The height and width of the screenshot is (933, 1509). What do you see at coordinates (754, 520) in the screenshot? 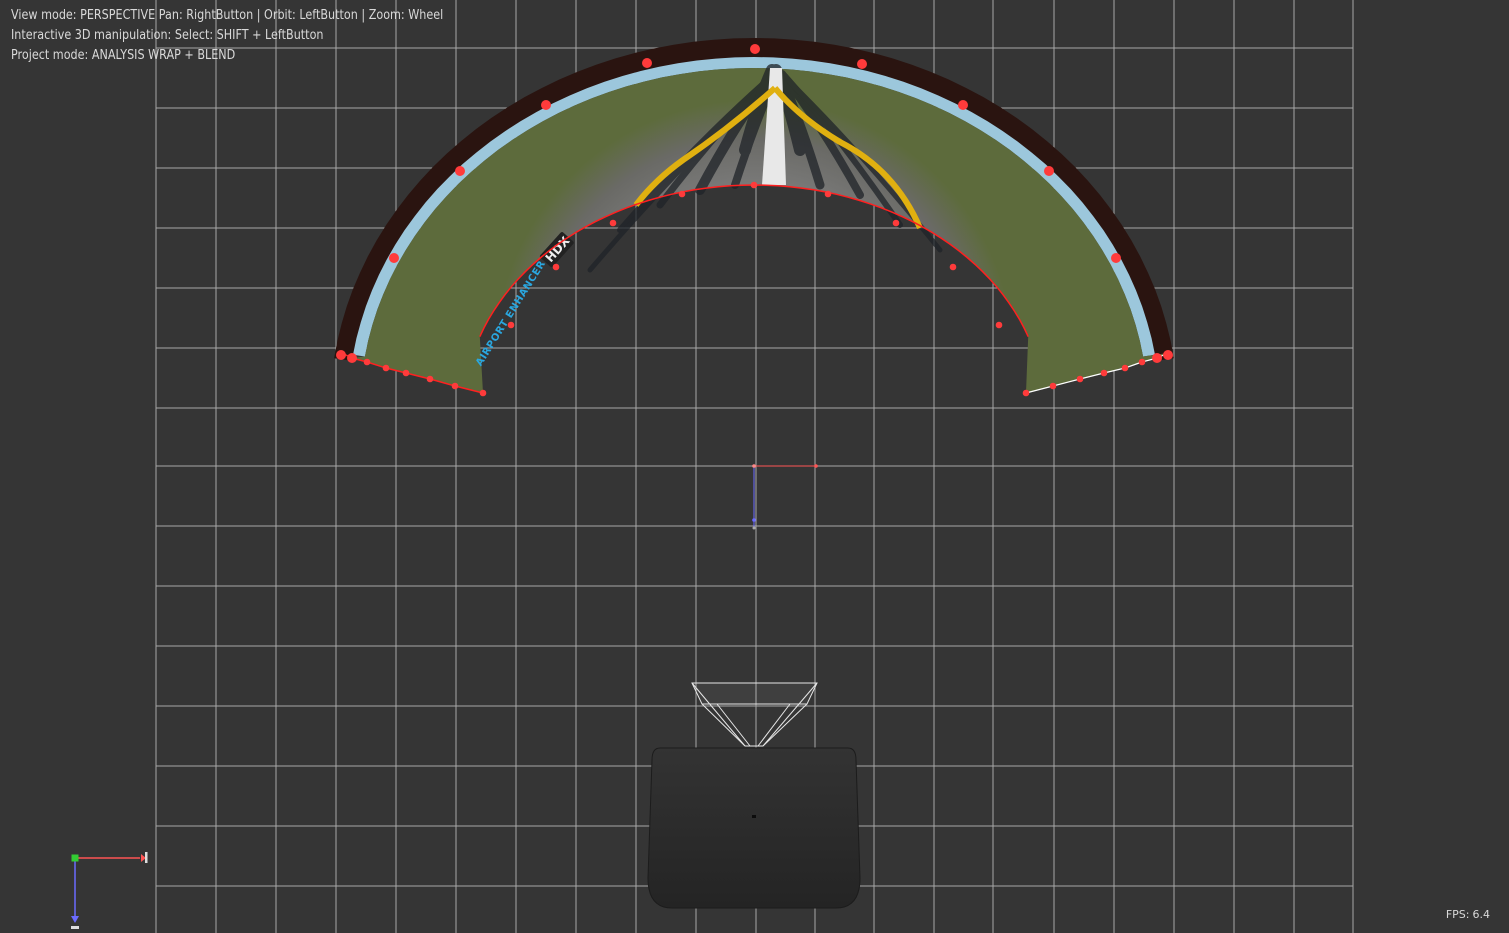
I see `gizmo-y-handle` at bounding box center [754, 520].